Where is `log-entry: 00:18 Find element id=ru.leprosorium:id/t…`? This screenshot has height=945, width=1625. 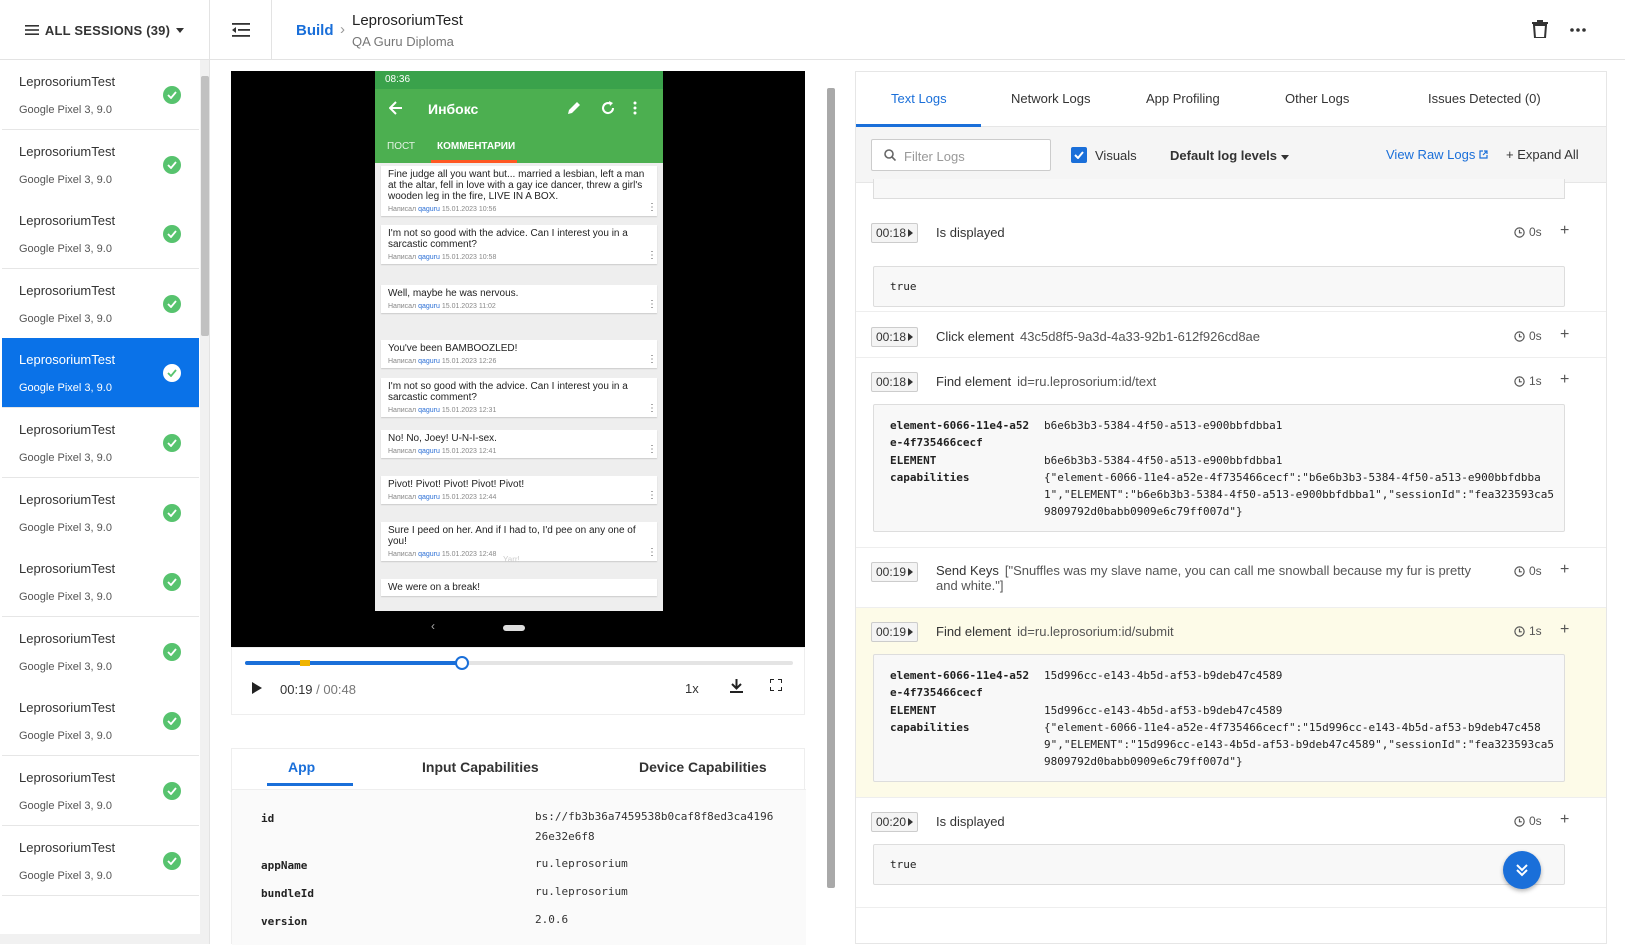 log-entry: 00:18 Find element id=ru.leprosorium:id/t… is located at coordinates (1231, 453).